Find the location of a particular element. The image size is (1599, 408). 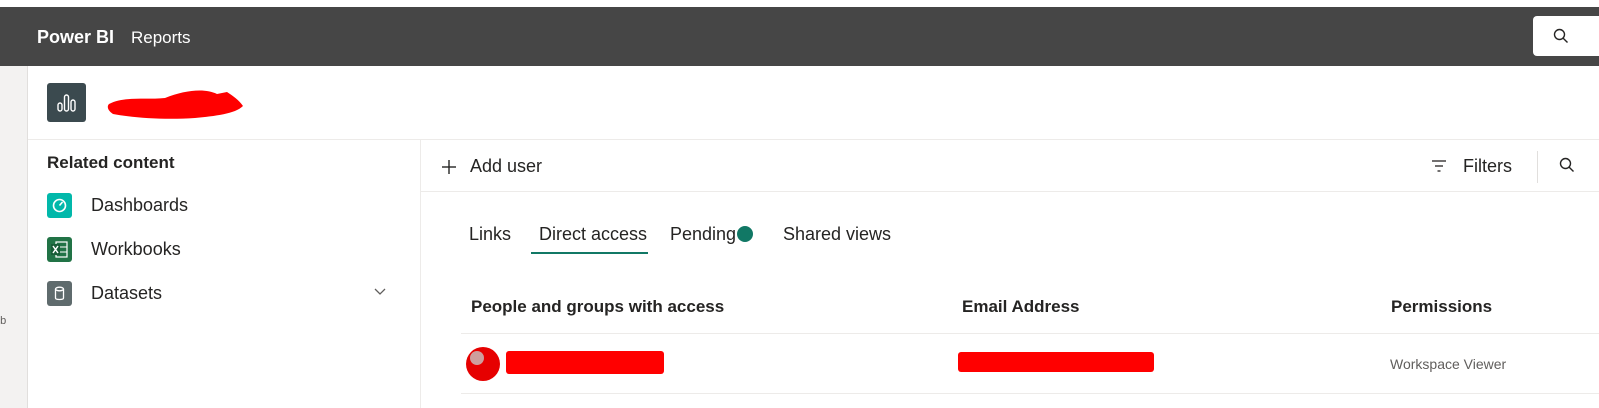

rail-label-4: ub is located at coordinates (3, 321).